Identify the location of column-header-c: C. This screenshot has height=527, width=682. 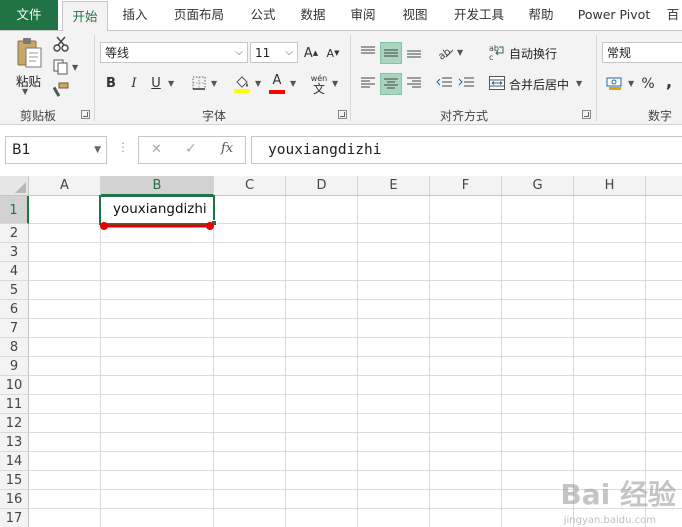
(250, 186).